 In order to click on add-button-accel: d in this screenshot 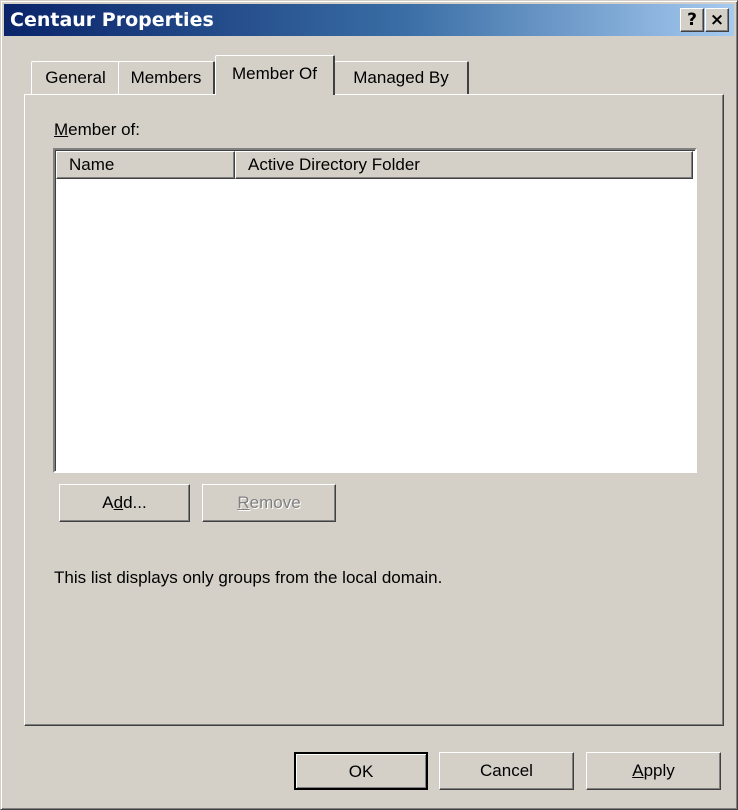, I will do `click(118, 502)`.